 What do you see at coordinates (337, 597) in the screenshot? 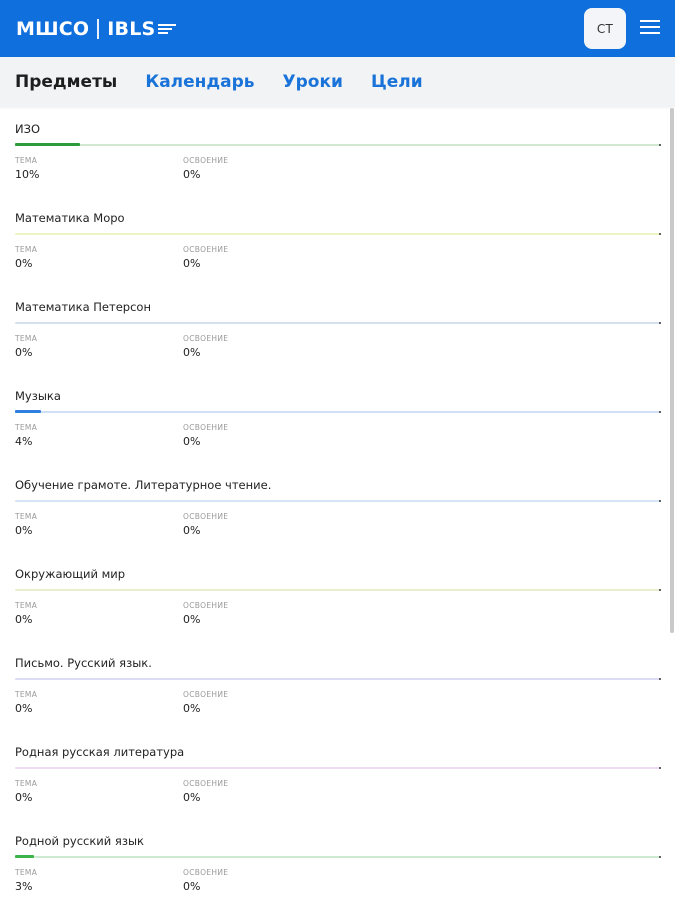
I see `subject-item: Окружающий мир ТЕМА ОСВОЕНИЕ 0% 0%` at bounding box center [337, 597].